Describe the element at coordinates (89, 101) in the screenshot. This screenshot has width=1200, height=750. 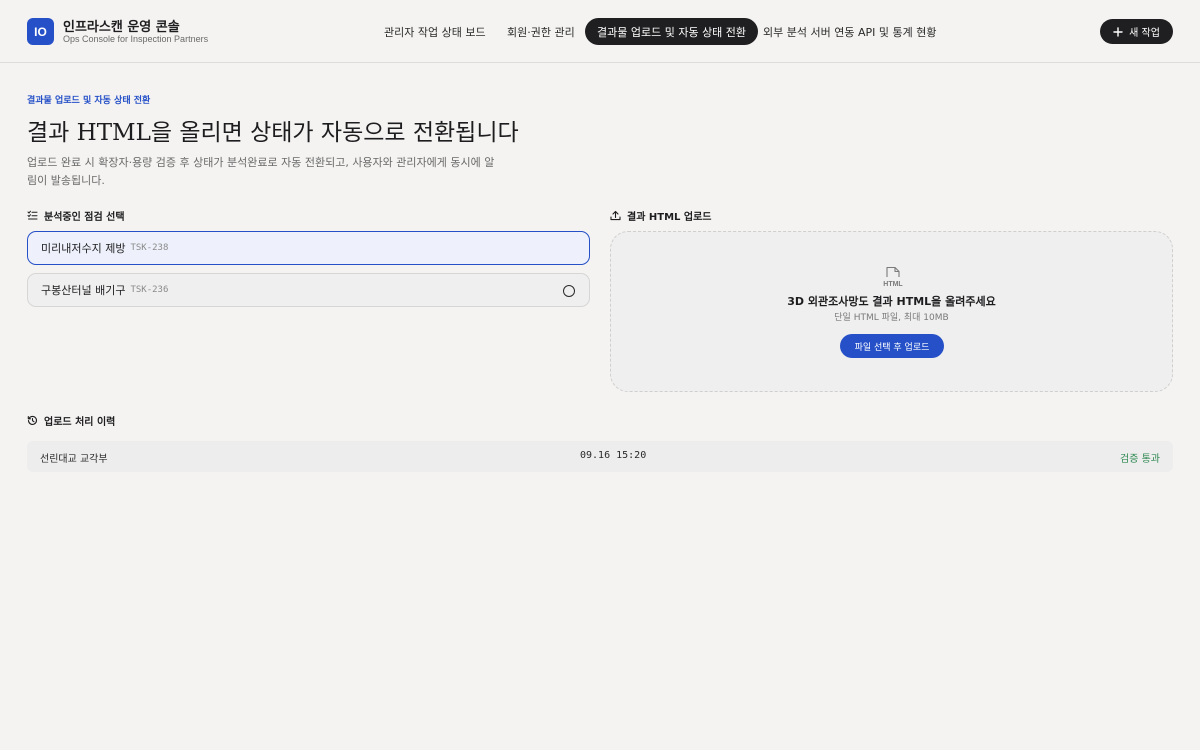
I see `page-eyebrow: 결과물 업로드 및 자동 상태 전환` at that location.